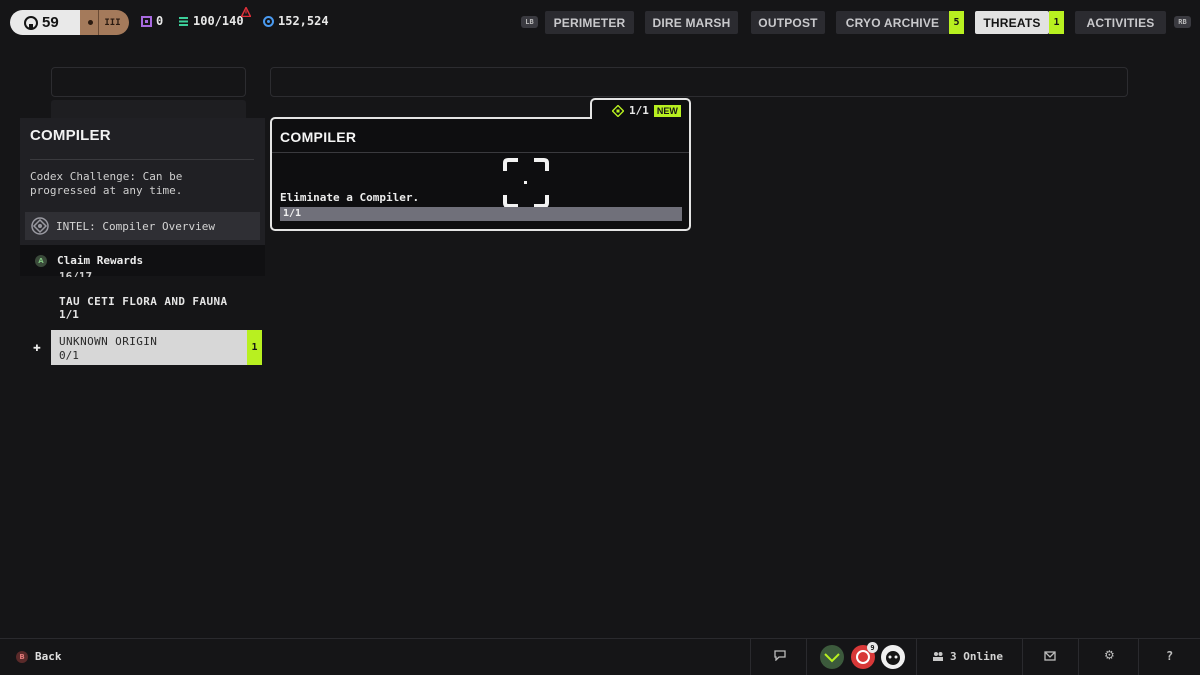  Describe the element at coordinates (41, 260) in the screenshot. I see `a-button-icon: A` at that location.